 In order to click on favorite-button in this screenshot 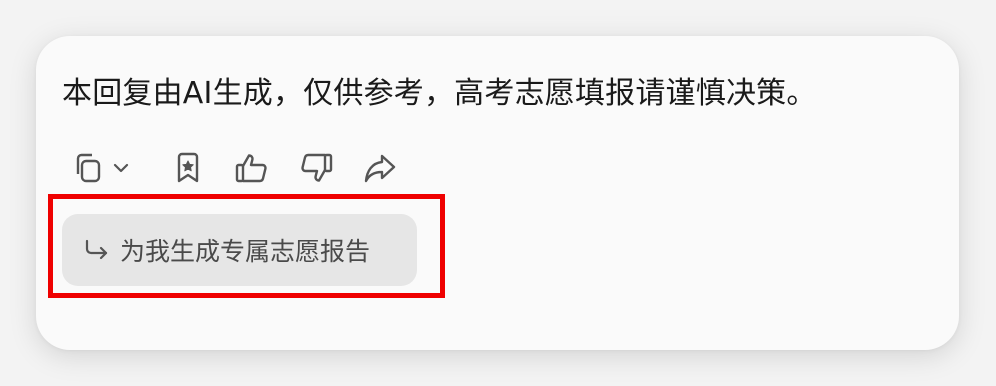, I will do `click(188, 168)`.